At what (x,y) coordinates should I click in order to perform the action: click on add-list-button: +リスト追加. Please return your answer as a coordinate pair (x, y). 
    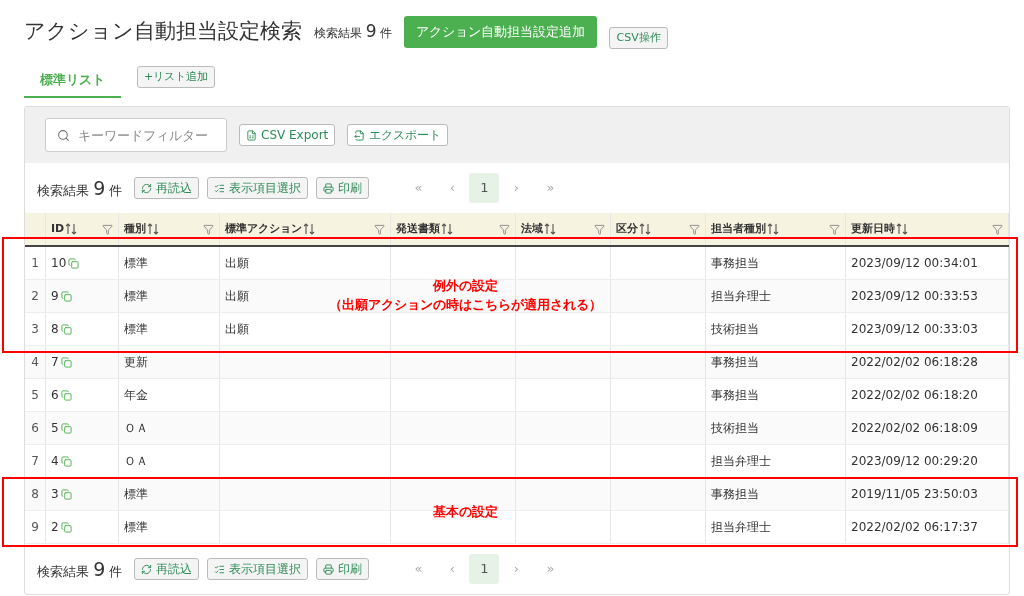
    Looking at the image, I should click on (176, 77).